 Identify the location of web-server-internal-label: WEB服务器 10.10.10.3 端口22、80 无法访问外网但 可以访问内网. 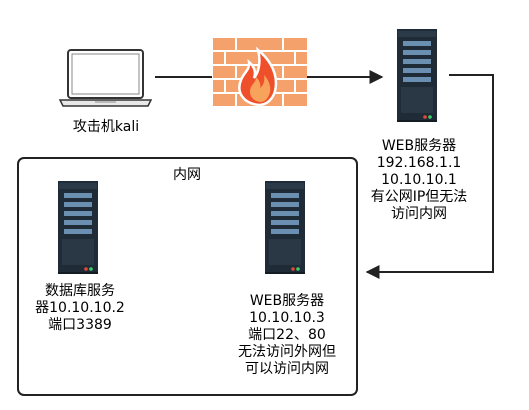
(287, 335).